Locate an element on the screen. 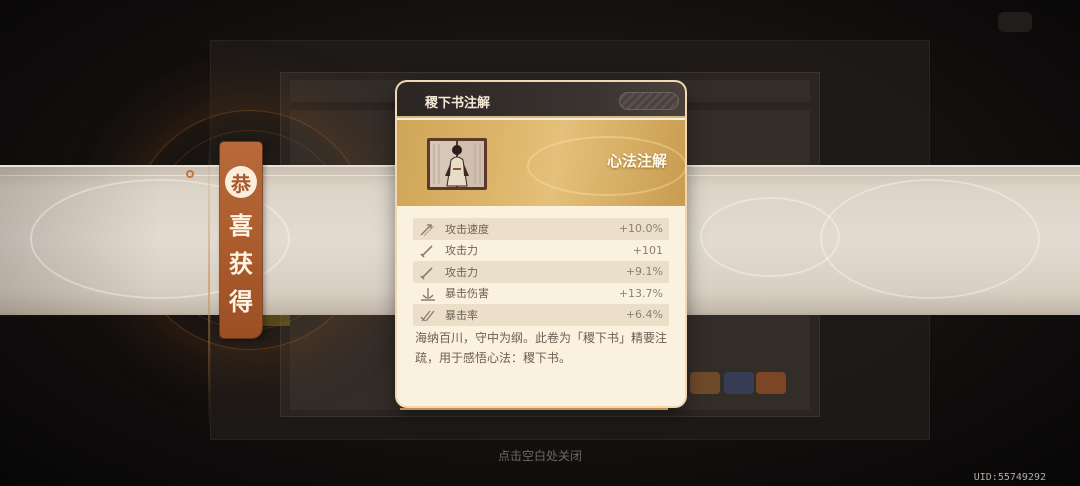  ribbon-circle-char: 恭 is located at coordinates (241, 182).